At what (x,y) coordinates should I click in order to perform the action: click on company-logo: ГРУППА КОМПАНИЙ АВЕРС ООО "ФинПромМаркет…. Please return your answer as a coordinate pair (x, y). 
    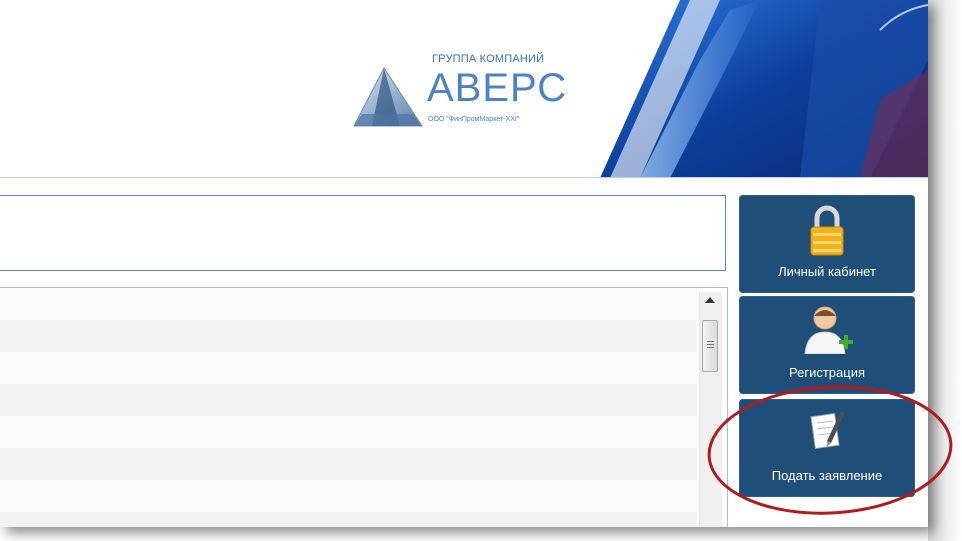
    Looking at the image, I should click on (477, 102).